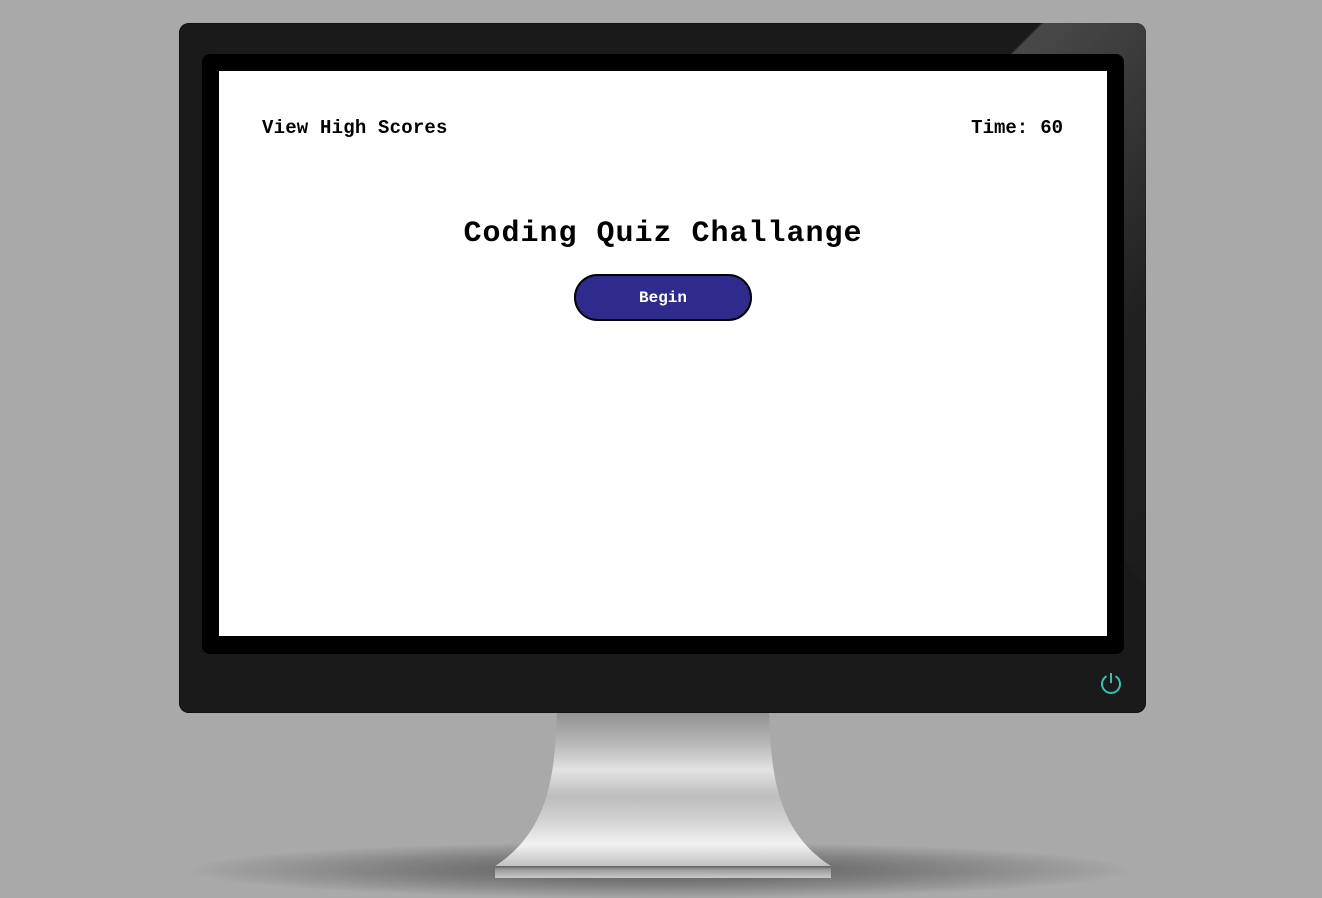 The height and width of the screenshot is (898, 1322). What do you see at coordinates (663, 872) in the screenshot?
I see `monitor-stand-base` at bounding box center [663, 872].